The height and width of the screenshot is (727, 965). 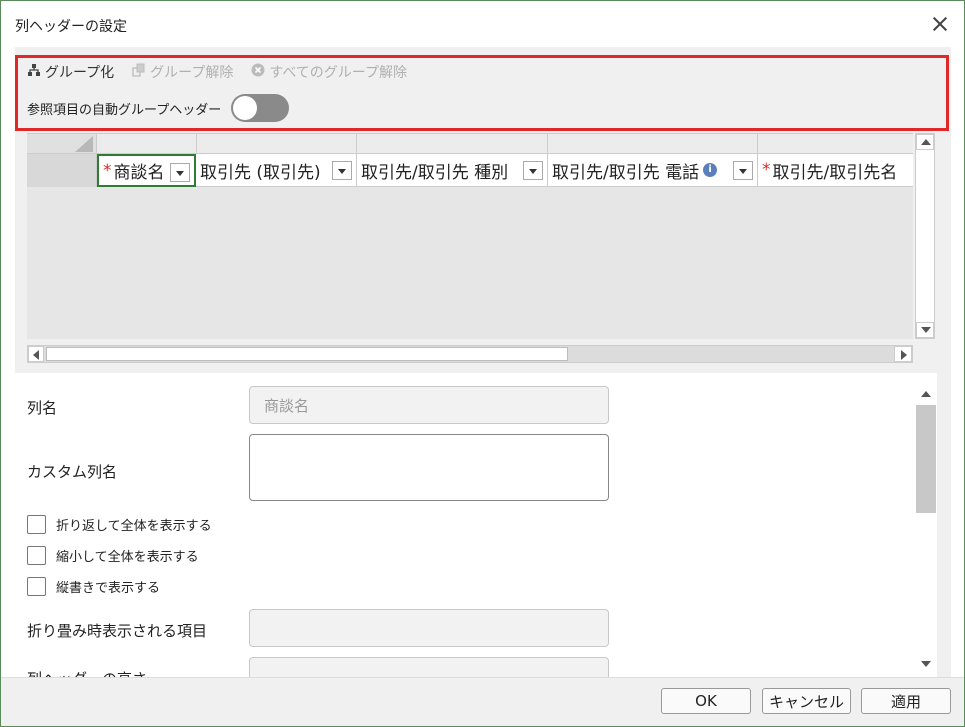 I want to click on scroll-right-button, so click(x=903, y=354).